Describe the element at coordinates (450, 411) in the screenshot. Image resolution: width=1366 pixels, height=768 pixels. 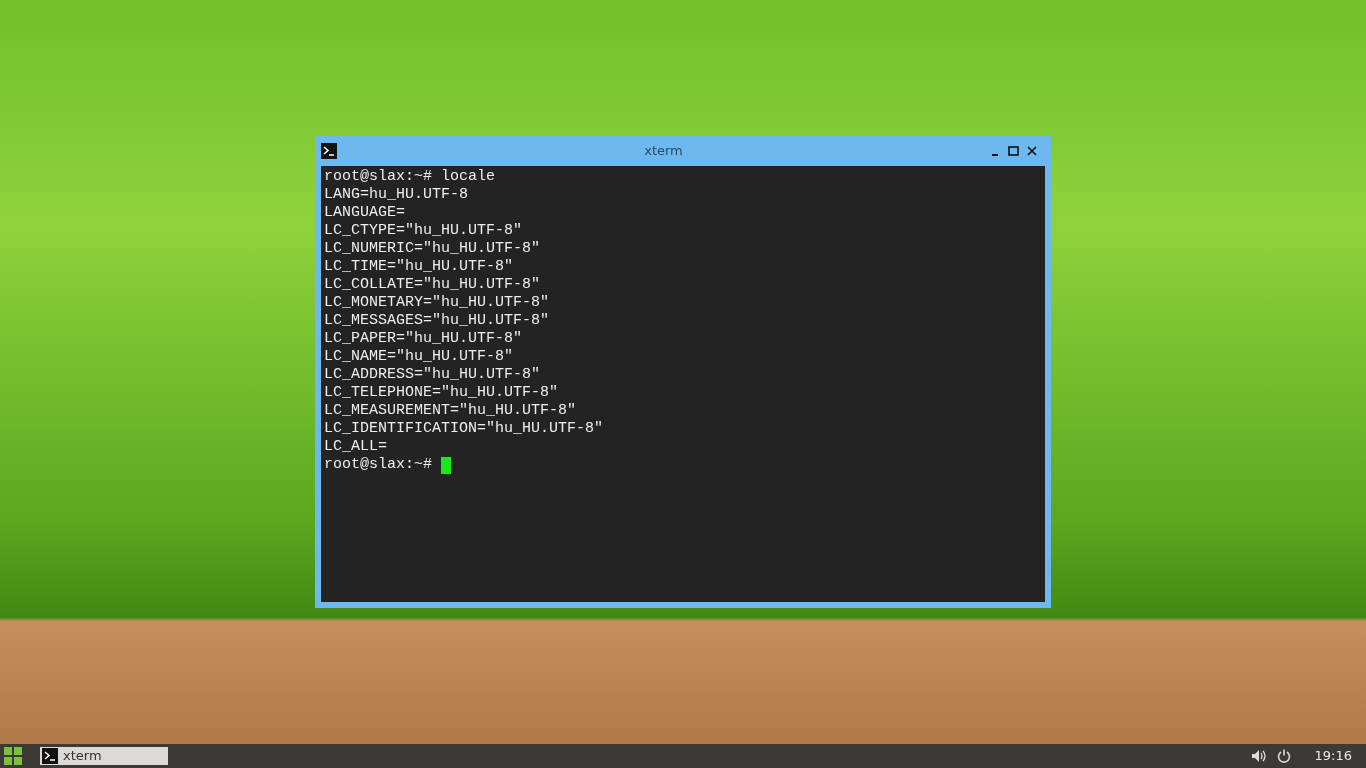
I see `terminal-line: LC_MEASUREMENT="hu_HU.UTF-8"` at that location.